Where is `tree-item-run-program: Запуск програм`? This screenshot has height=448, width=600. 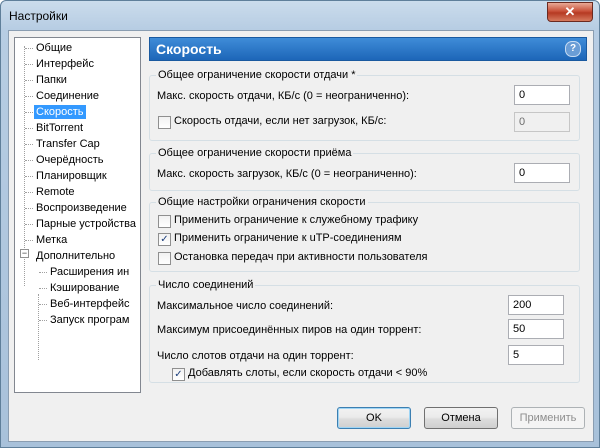 tree-item-run-program: Запуск програм is located at coordinates (89, 320).